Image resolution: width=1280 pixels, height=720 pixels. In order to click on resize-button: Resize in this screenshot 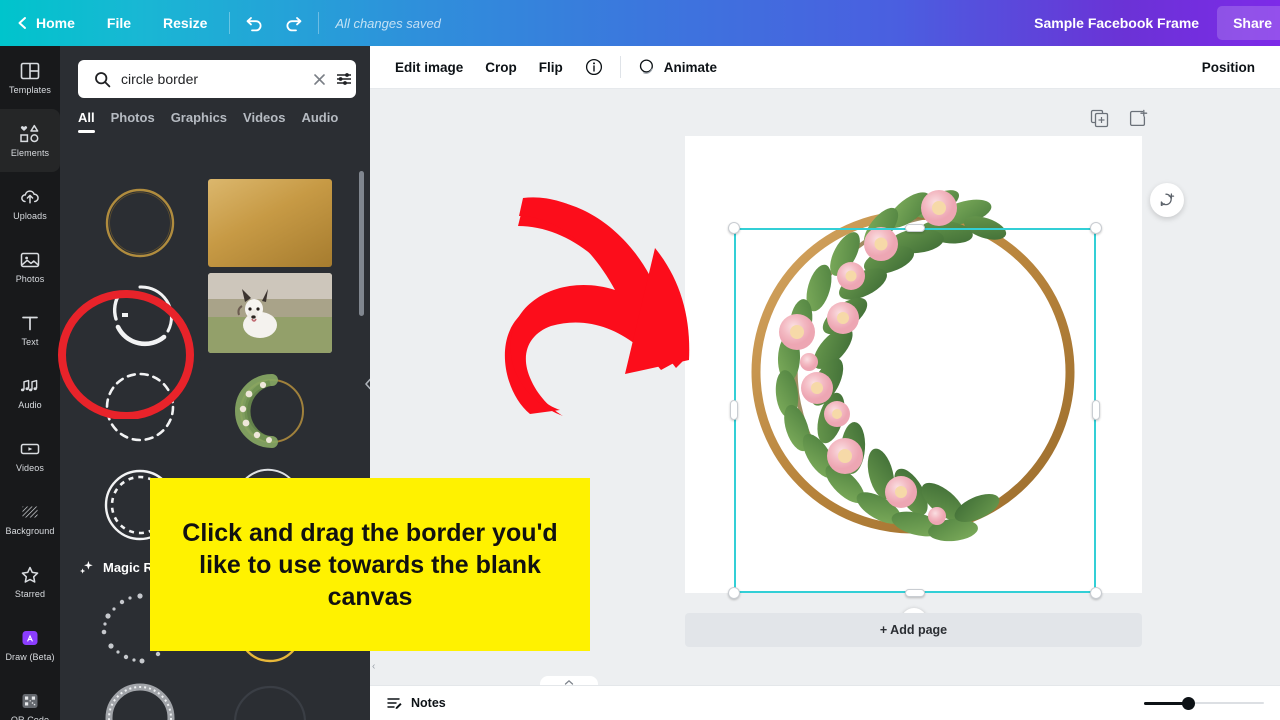, I will do `click(185, 23)`.